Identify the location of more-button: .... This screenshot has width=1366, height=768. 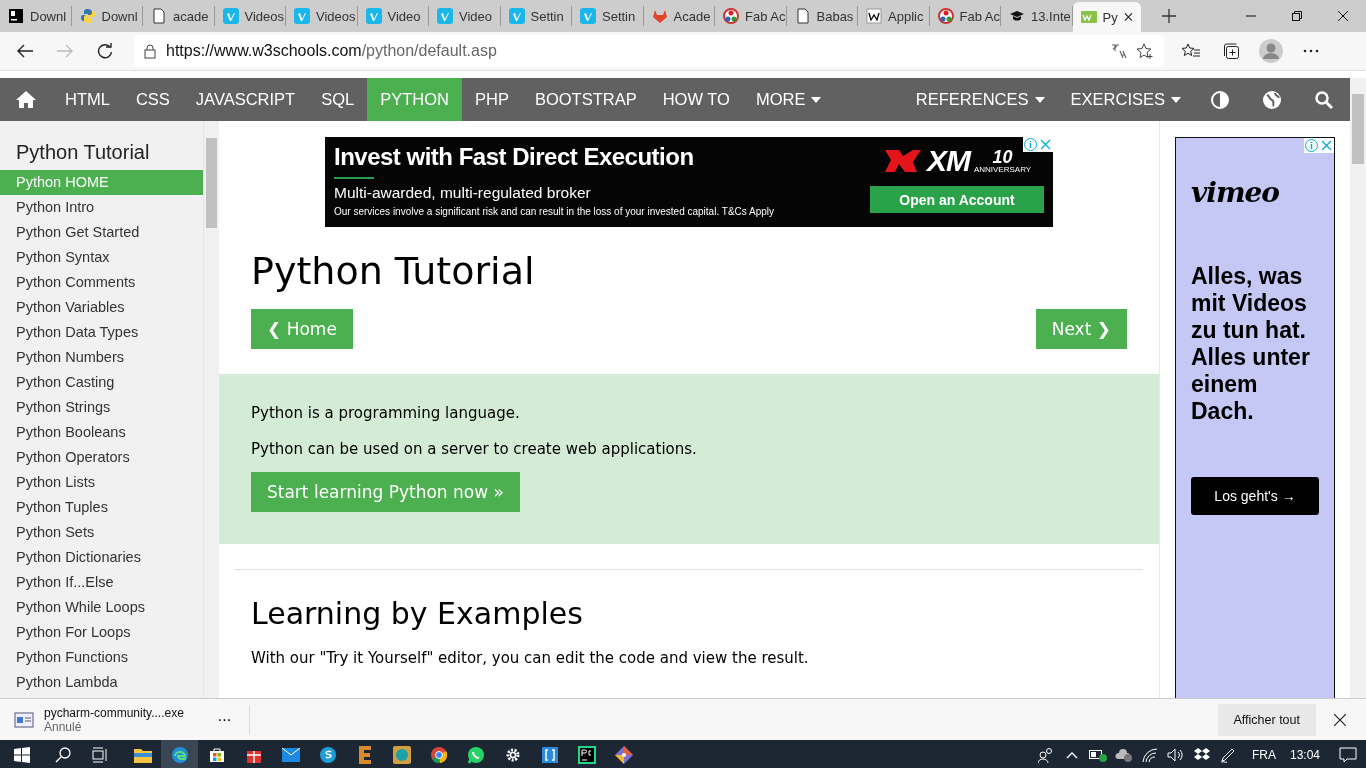
(224, 719).